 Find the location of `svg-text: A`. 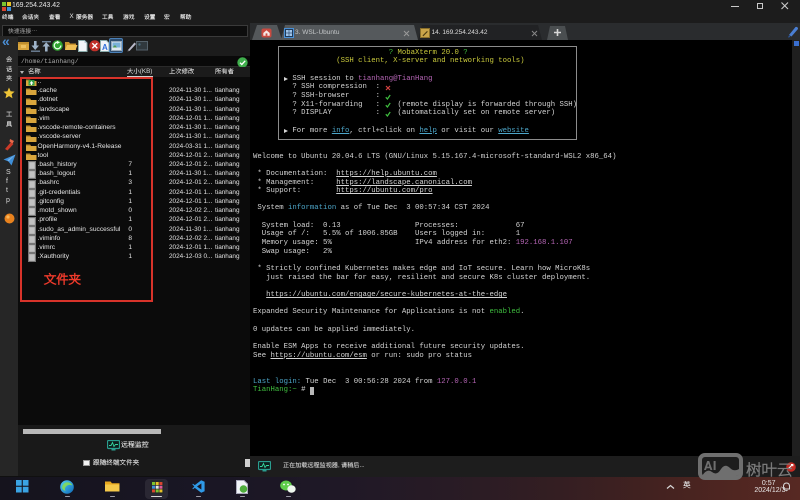

svg-text: A is located at coordinates (105, 47).